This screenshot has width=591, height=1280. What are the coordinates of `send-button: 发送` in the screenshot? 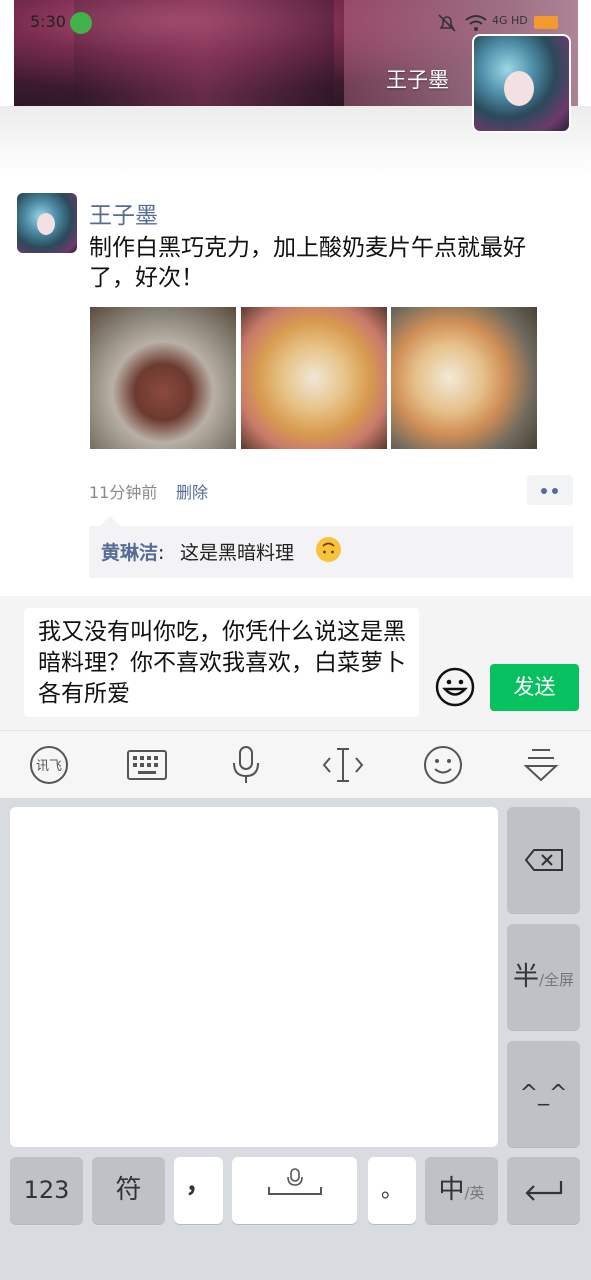 It's located at (534, 687).